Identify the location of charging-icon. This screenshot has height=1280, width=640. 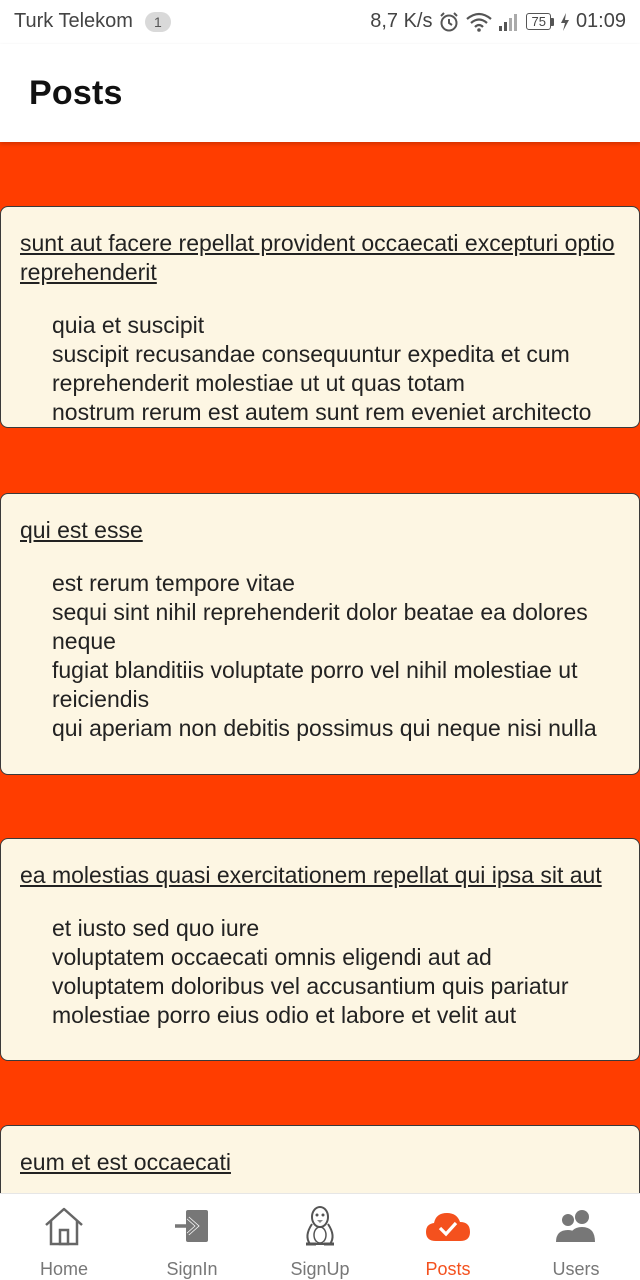
(565, 21).